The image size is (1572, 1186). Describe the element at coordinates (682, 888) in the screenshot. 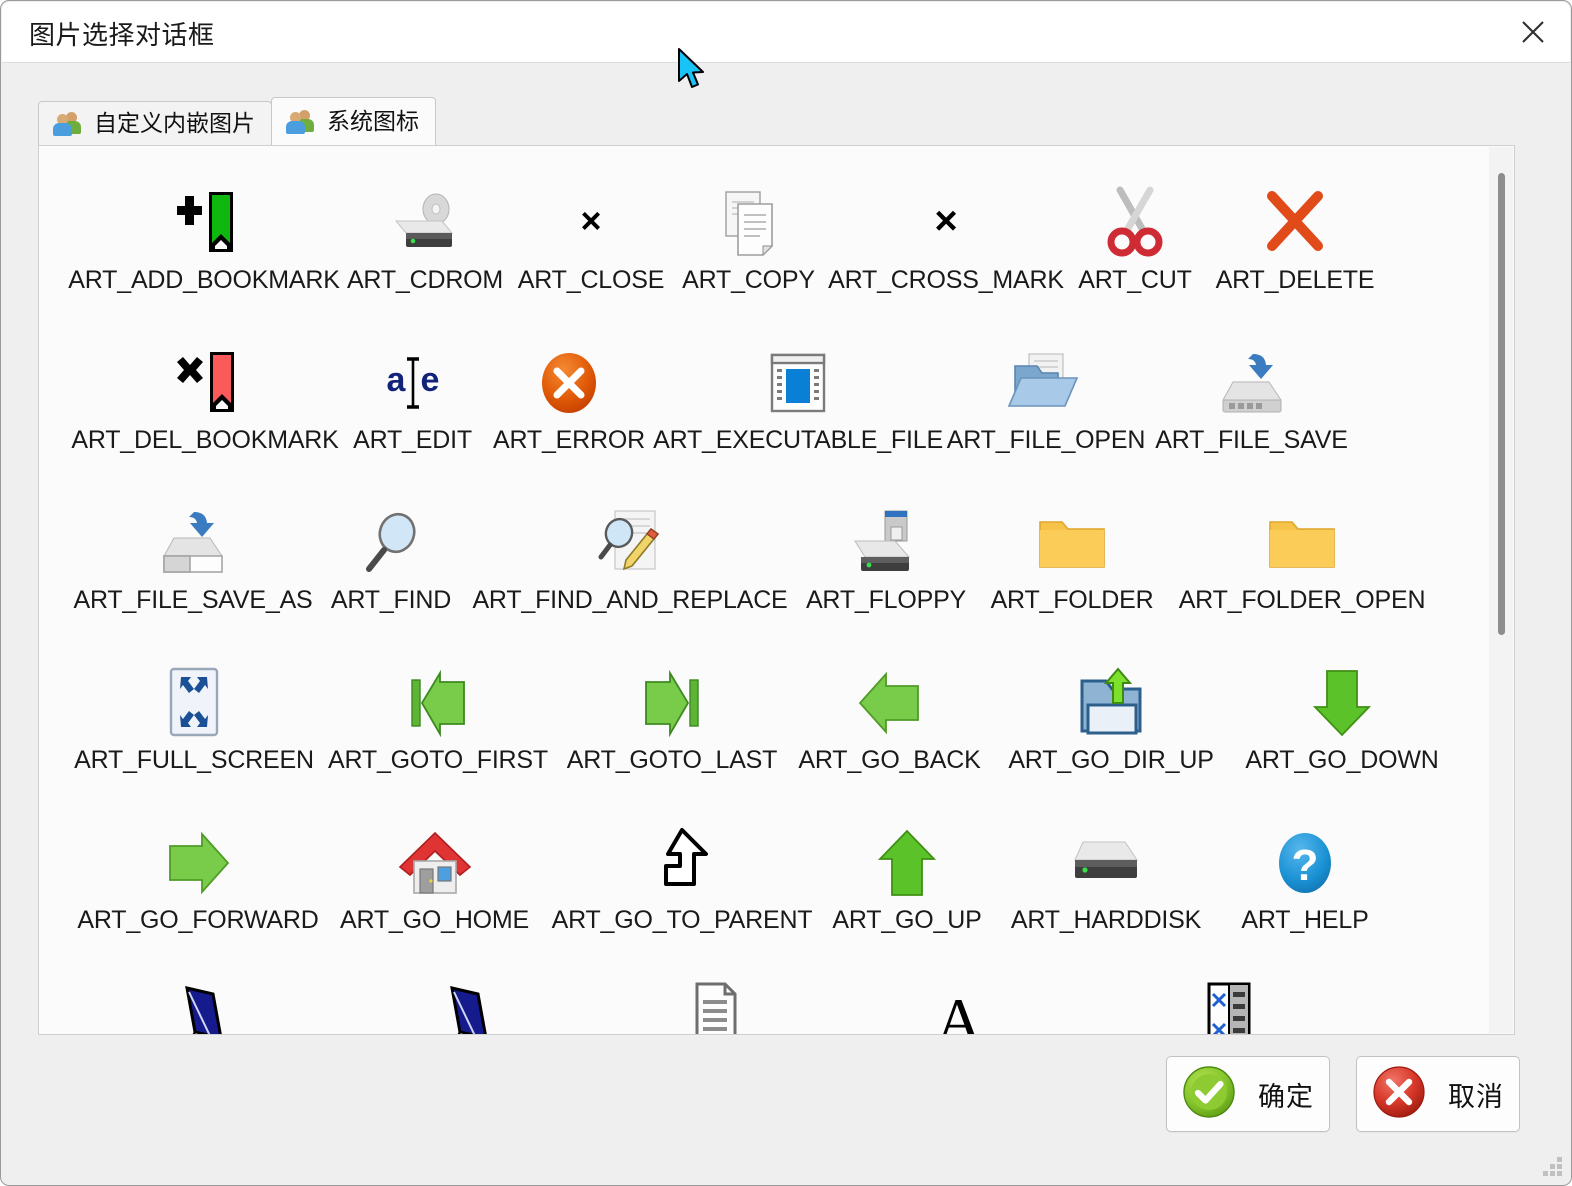

I see `icon-cell: ART_GO_TO_PARENT` at that location.